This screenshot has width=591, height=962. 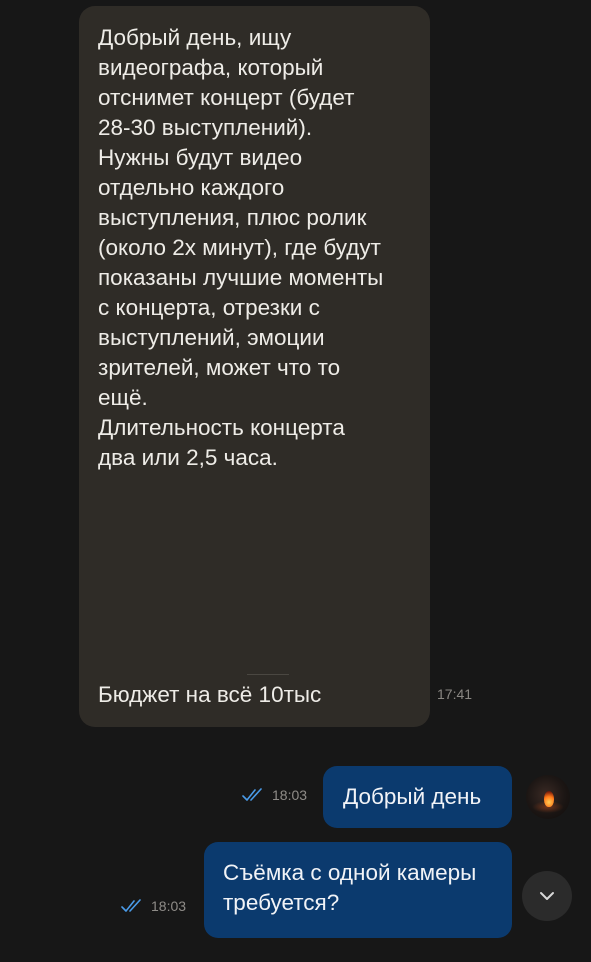 What do you see at coordinates (268, 674) in the screenshot?
I see `message-divider` at bounding box center [268, 674].